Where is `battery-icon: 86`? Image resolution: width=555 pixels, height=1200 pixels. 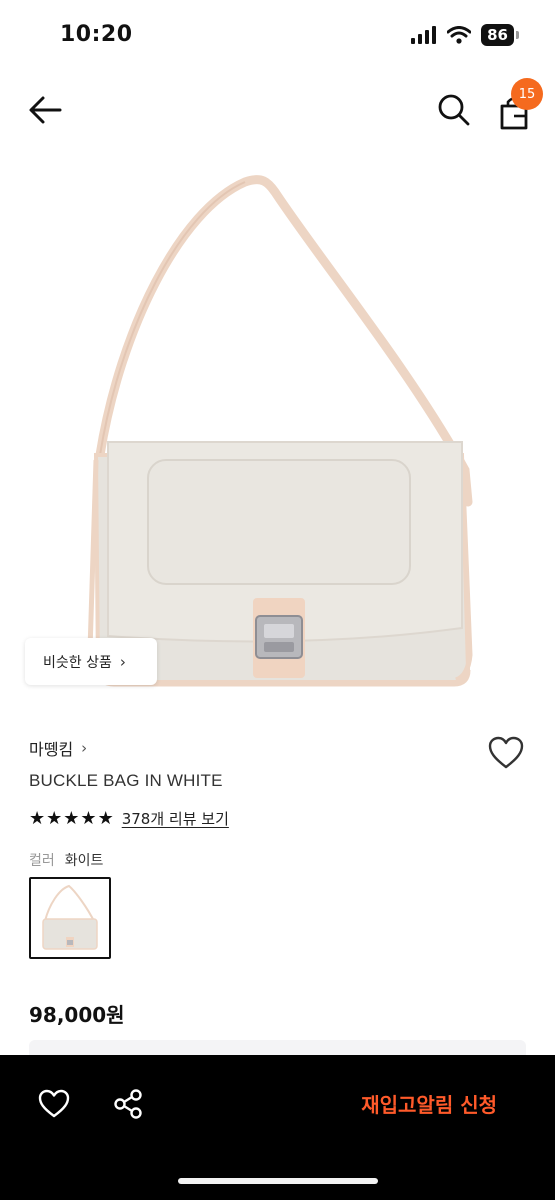
battery-icon: 86 is located at coordinates (500, 35).